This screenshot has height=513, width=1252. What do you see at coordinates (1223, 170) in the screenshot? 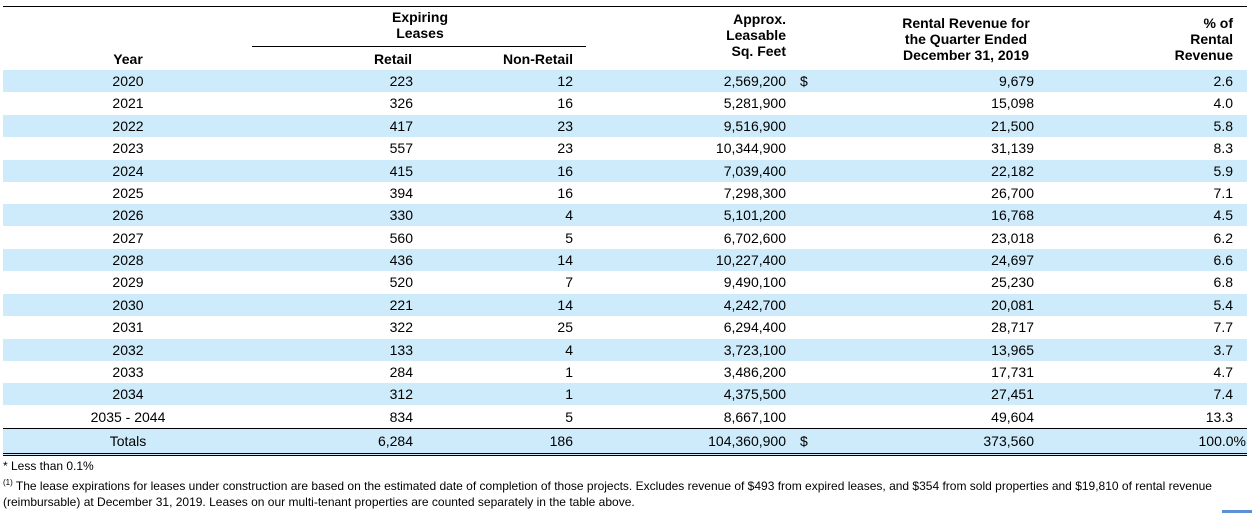
I see `cell-pct: 5.9` at bounding box center [1223, 170].